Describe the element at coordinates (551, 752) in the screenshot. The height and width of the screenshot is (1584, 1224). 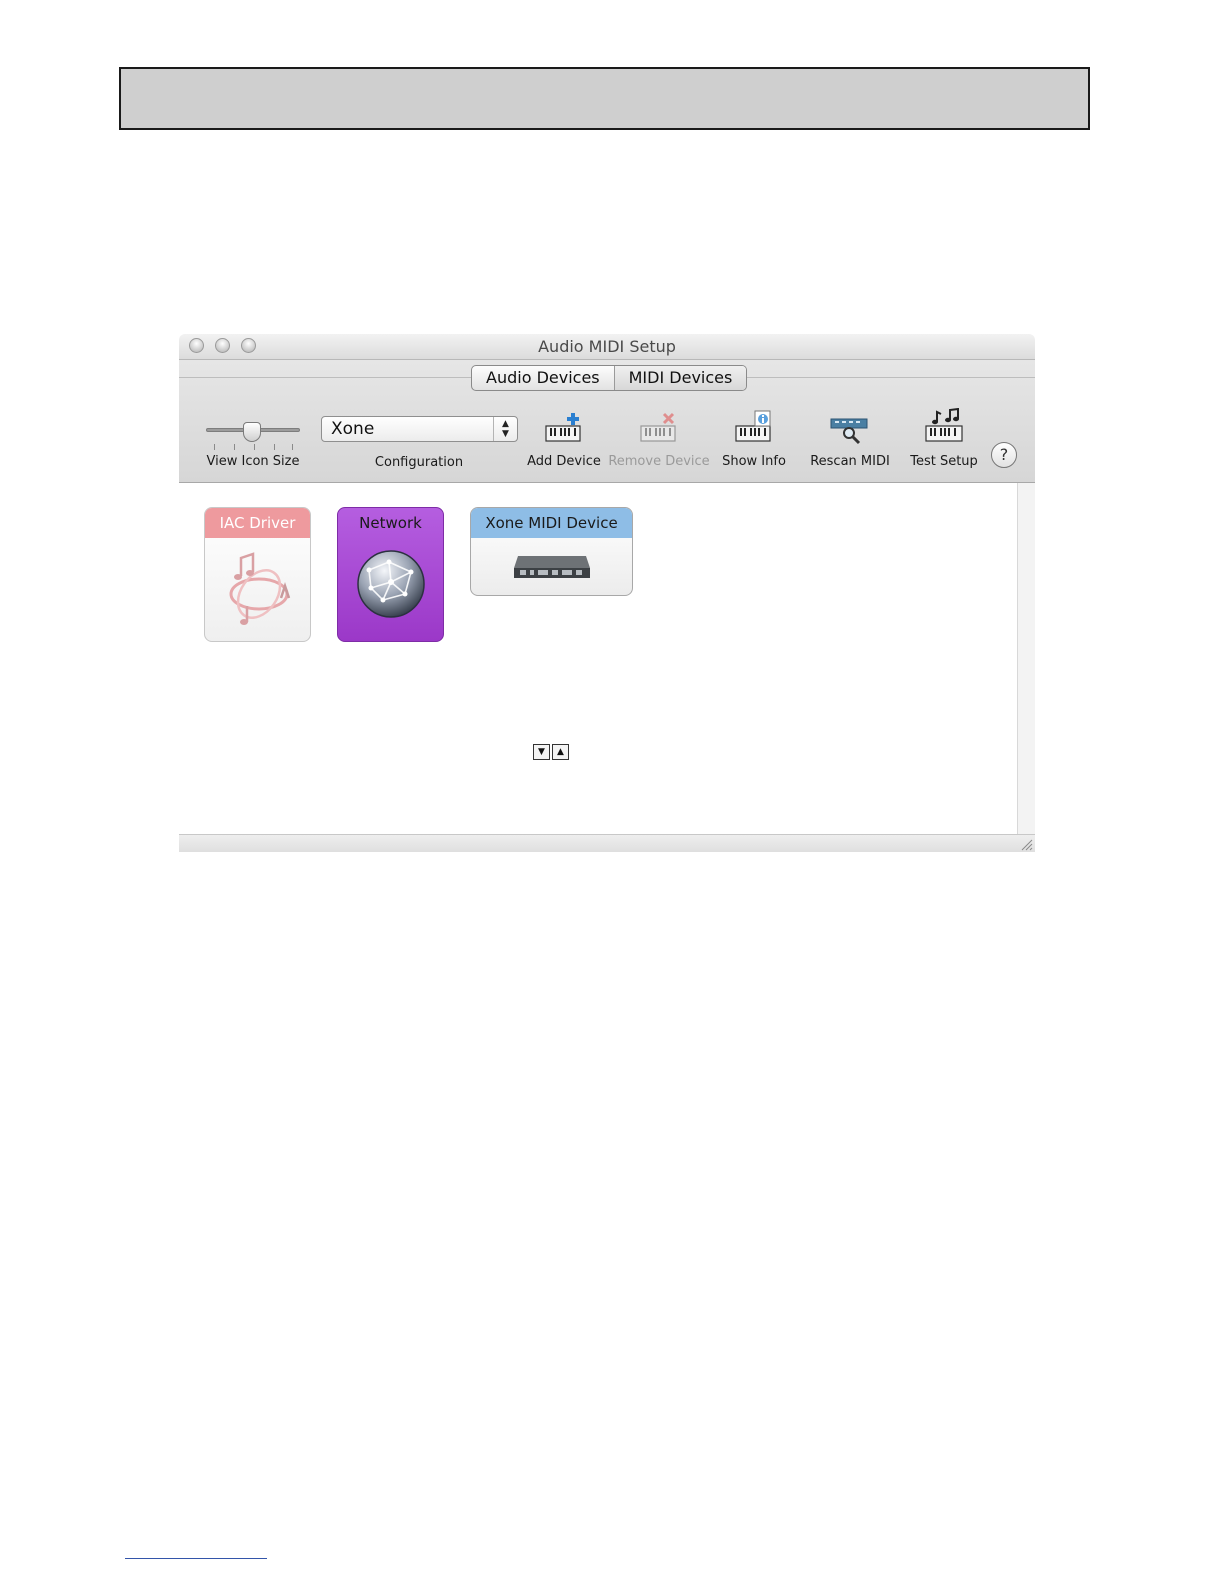
I see `device-port-stepper: ▼ ▲` at that location.